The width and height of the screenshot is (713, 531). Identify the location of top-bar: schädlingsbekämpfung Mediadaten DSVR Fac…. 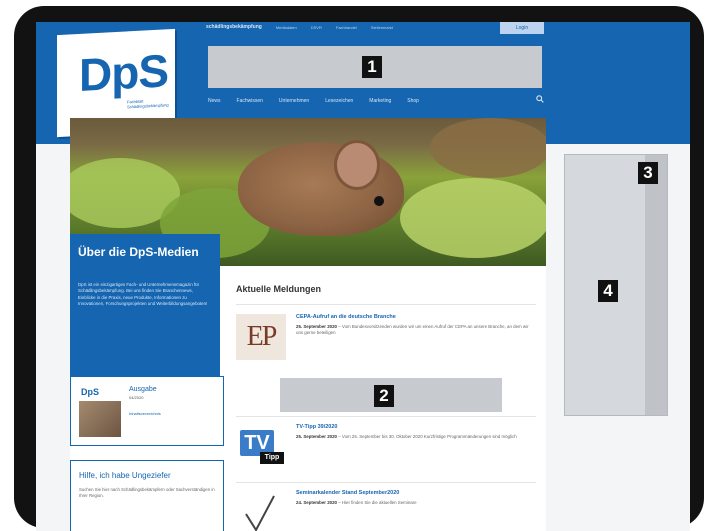
(299, 27).